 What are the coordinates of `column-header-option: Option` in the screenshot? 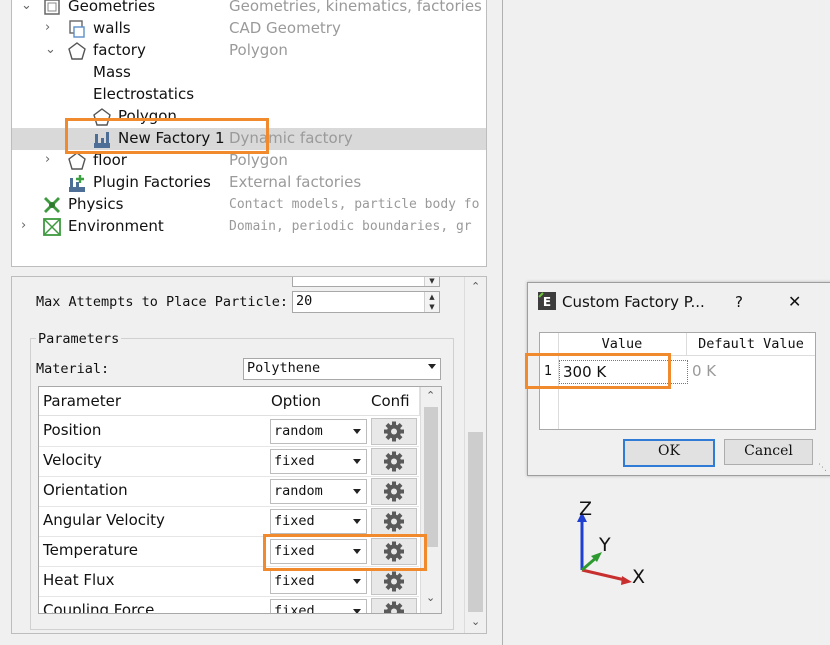 It's located at (317, 401).